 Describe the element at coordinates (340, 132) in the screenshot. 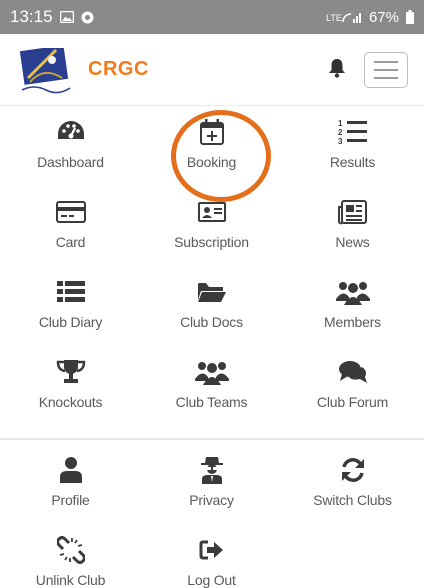

I see `svg-text: 2` at that location.